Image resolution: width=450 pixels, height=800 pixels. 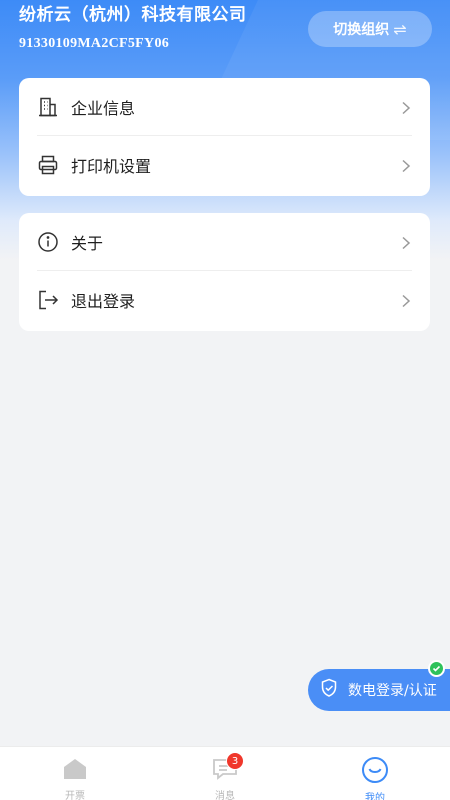 What do you see at coordinates (75, 769) in the screenshot?
I see `home-icon` at bounding box center [75, 769].